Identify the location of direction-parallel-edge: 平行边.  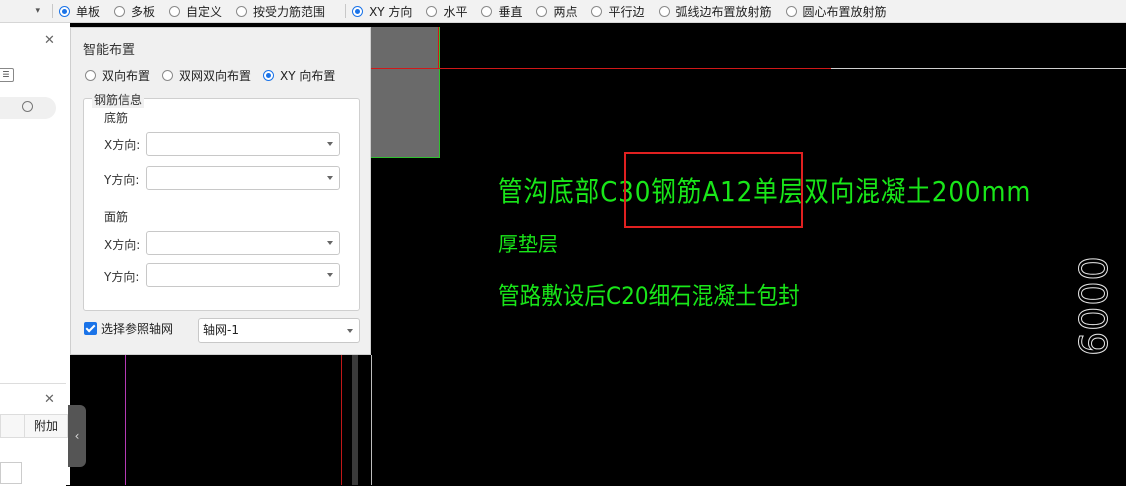
(618, 11).